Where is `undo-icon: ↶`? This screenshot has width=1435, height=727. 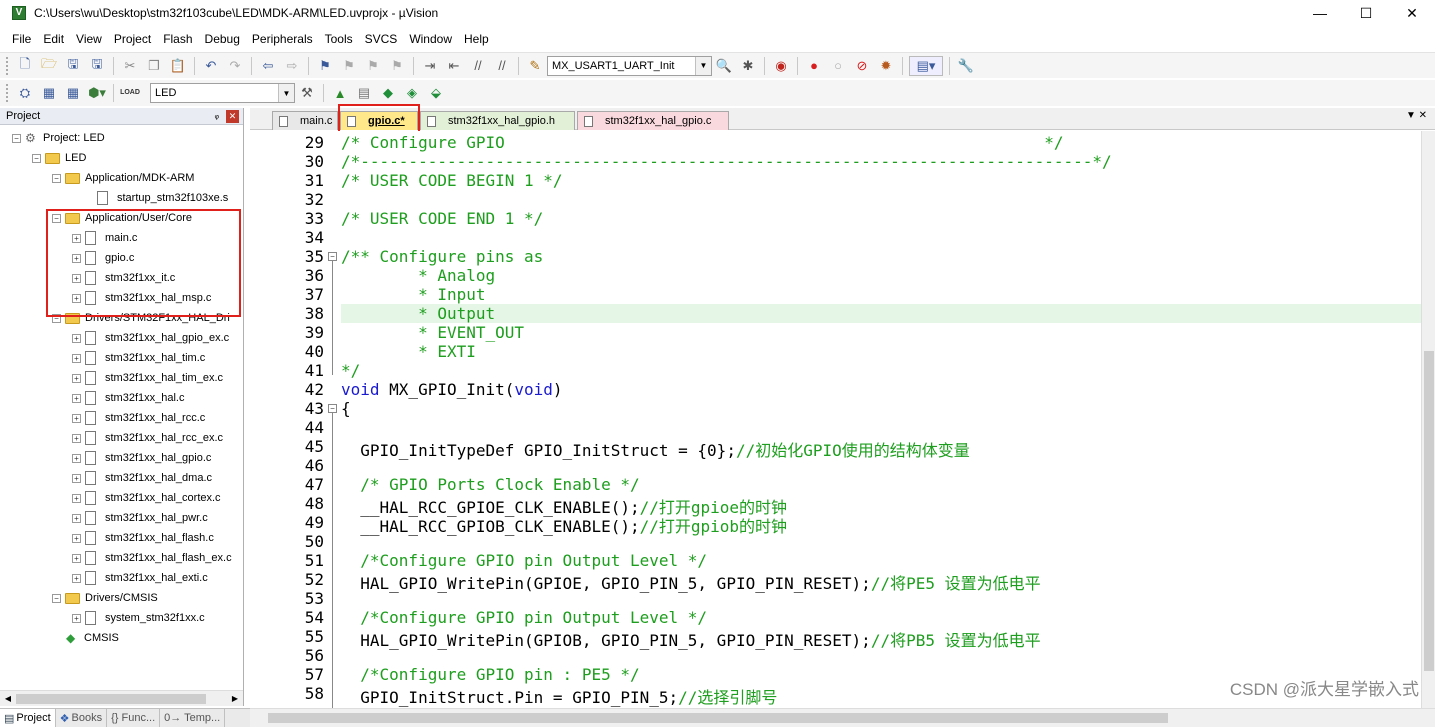 undo-icon: ↶ is located at coordinates (211, 66).